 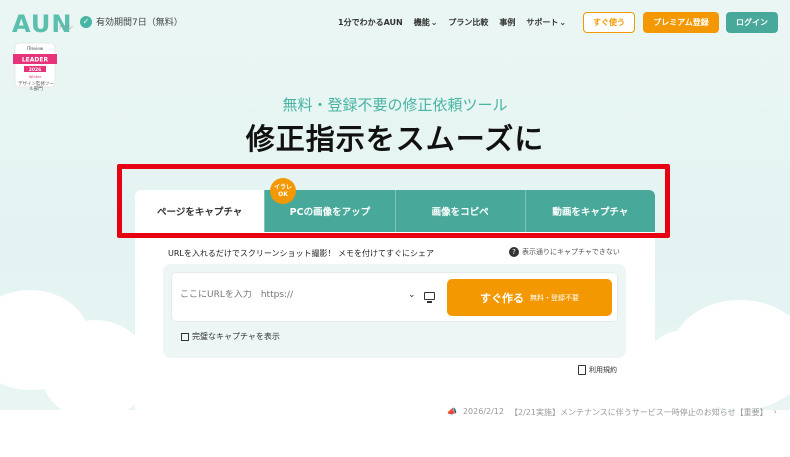 I want to click on badge-line1: イラレ, so click(x=282, y=187).